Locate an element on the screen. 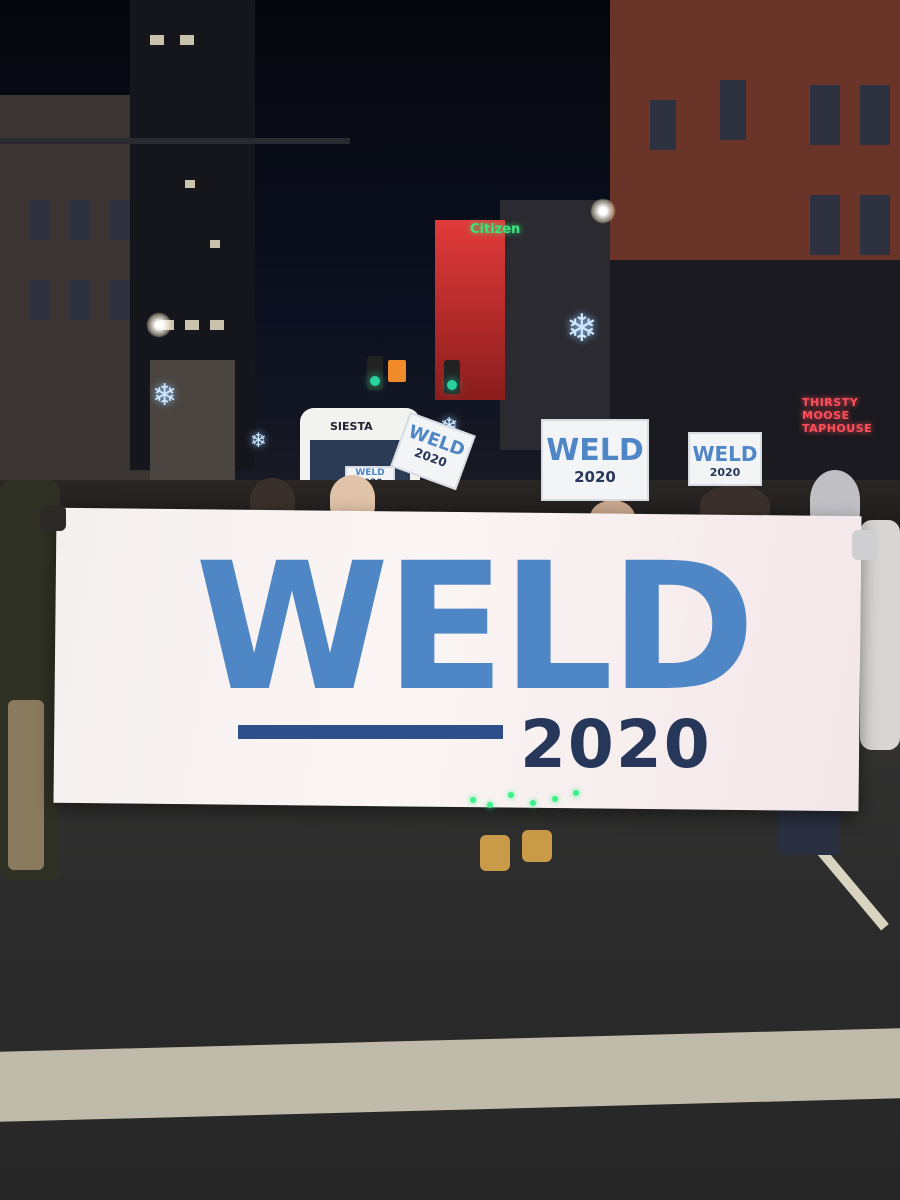  turn-arrow-sign is located at coordinates (397, 371).